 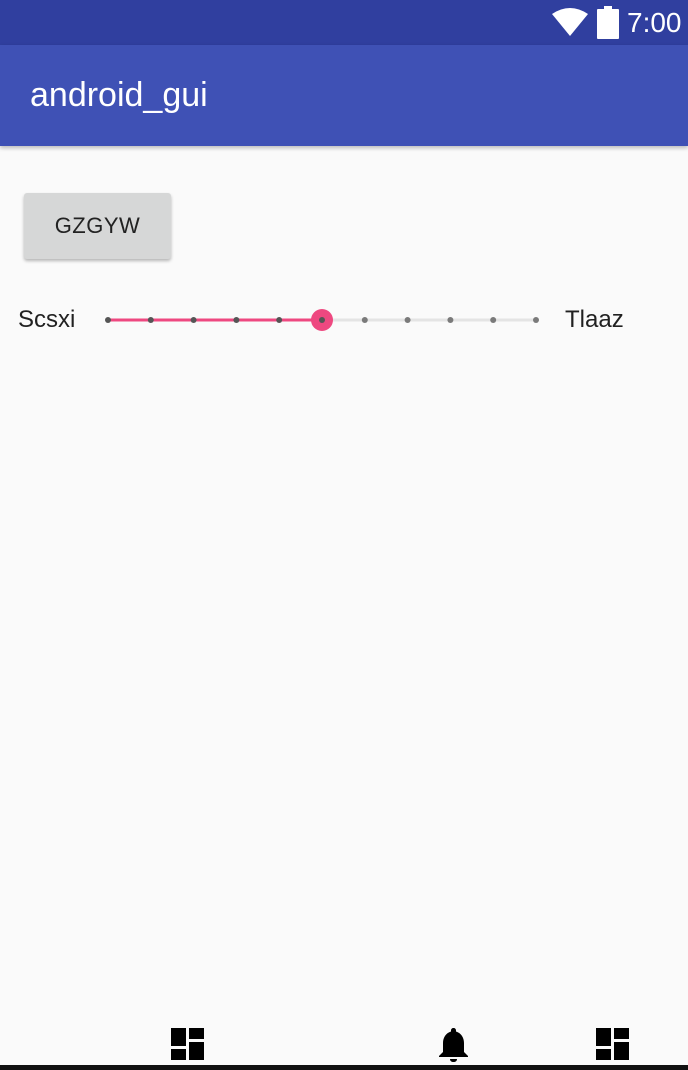 What do you see at coordinates (654, 22) in the screenshot?
I see `status-time: 7:00` at bounding box center [654, 22].